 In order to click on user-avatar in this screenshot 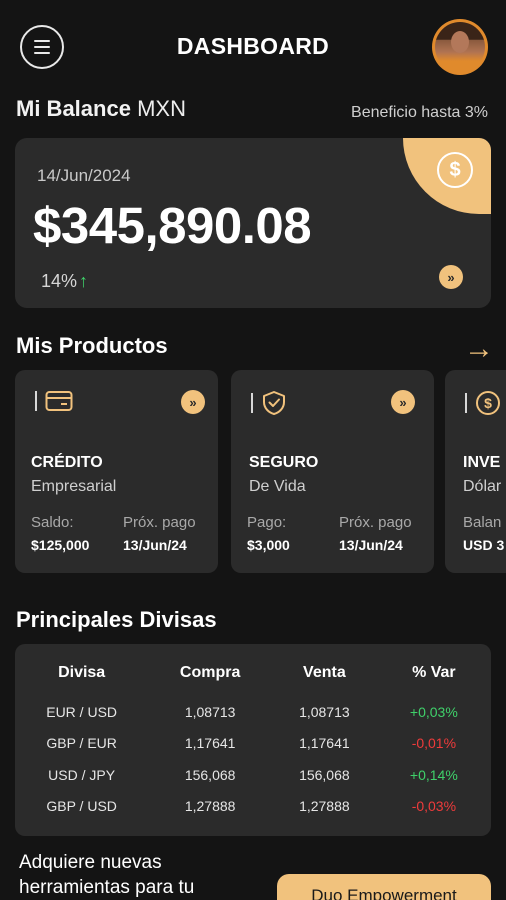, I will do `click(460, 47)`.